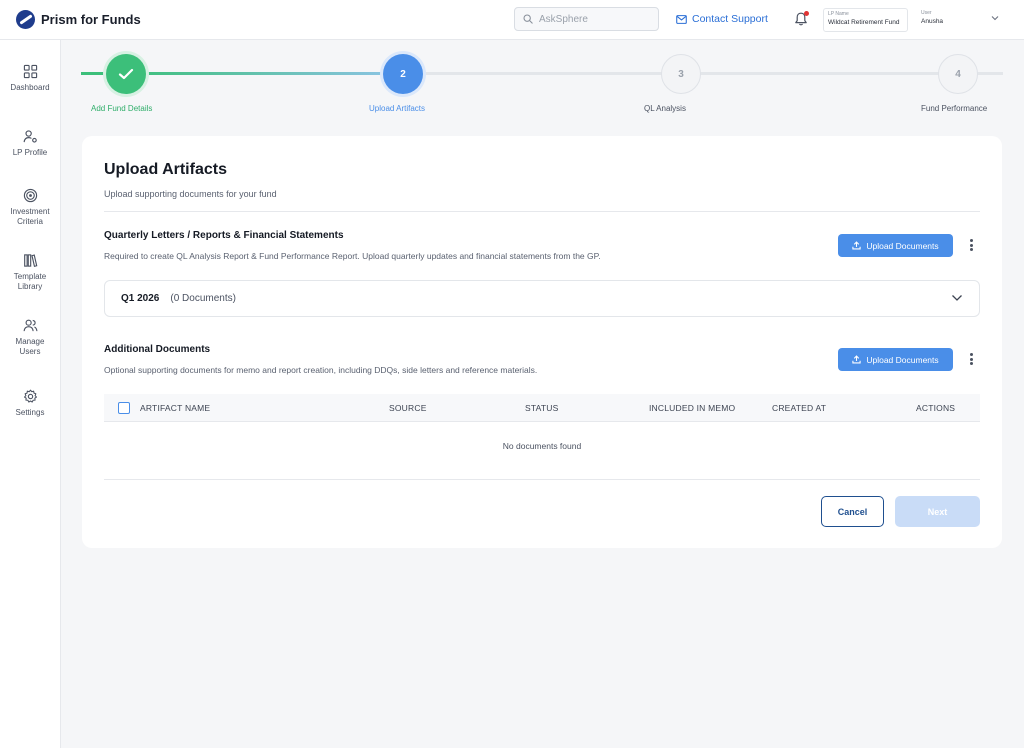  I want to click on step-2-number: 2, so click(403, 74).